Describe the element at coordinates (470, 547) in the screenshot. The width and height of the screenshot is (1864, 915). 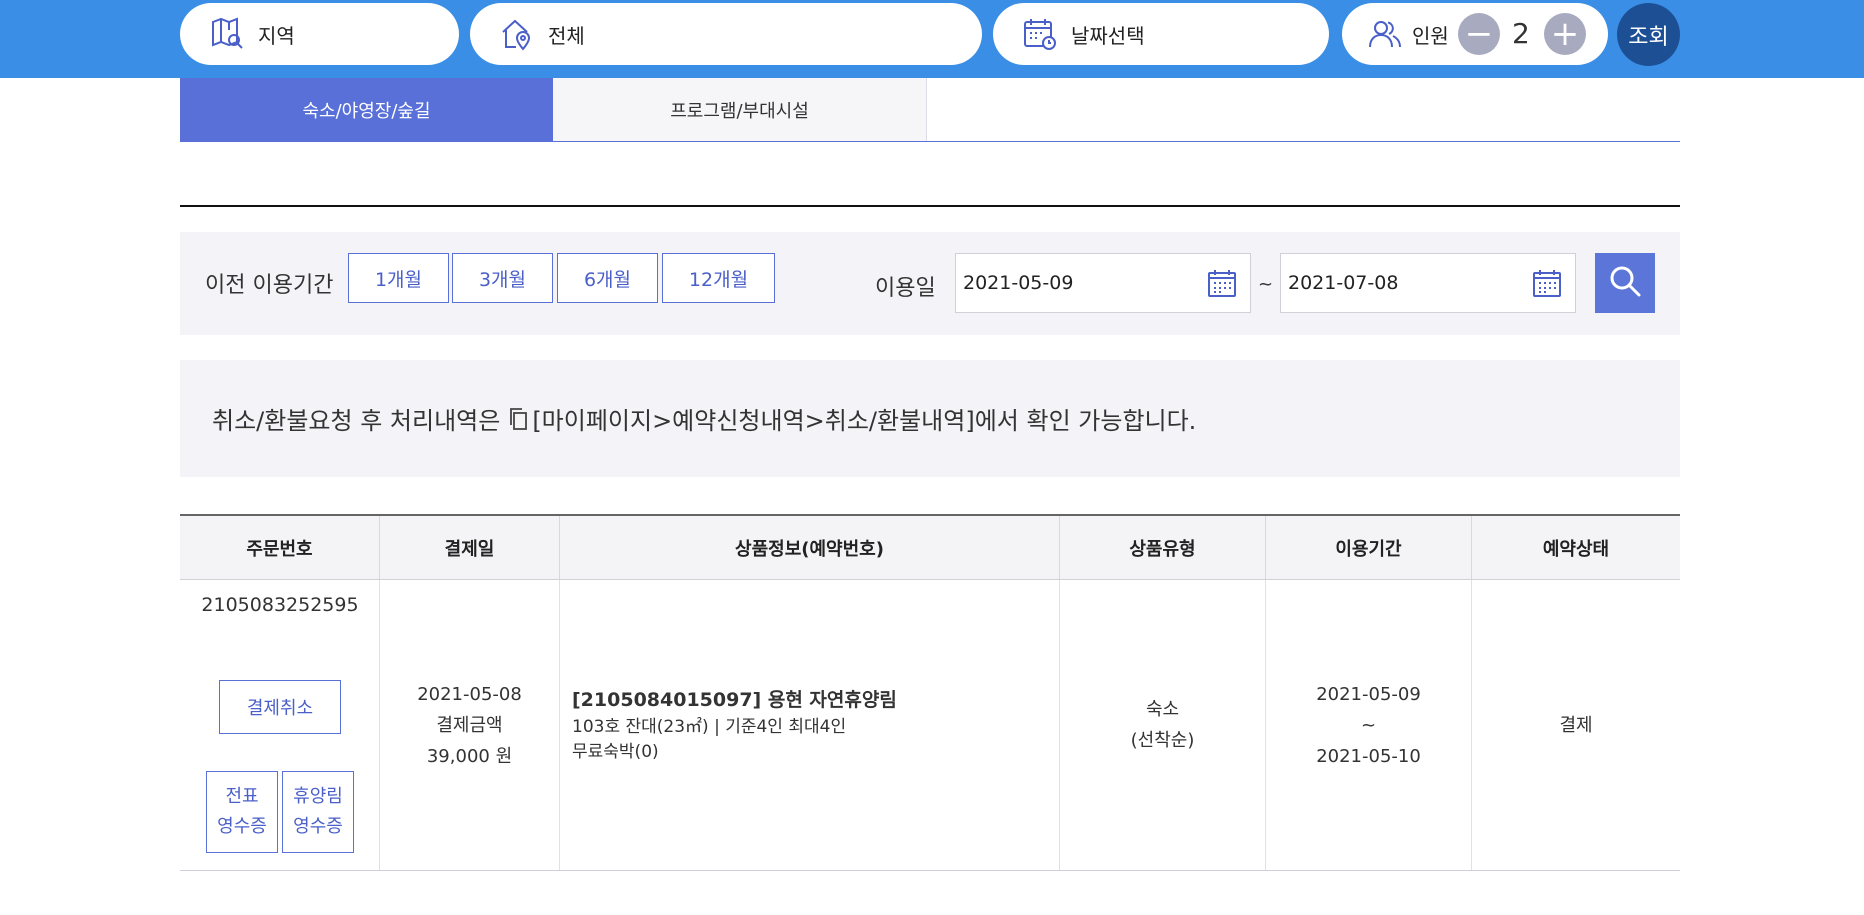
I see `header-pay-date: 결제일` at that location.